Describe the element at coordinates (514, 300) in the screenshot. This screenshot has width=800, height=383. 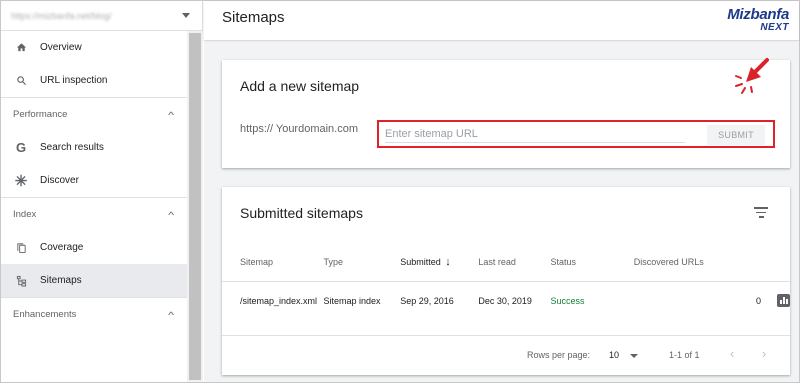
I see `cell-last-read: Dec 30, 2019` at that location.